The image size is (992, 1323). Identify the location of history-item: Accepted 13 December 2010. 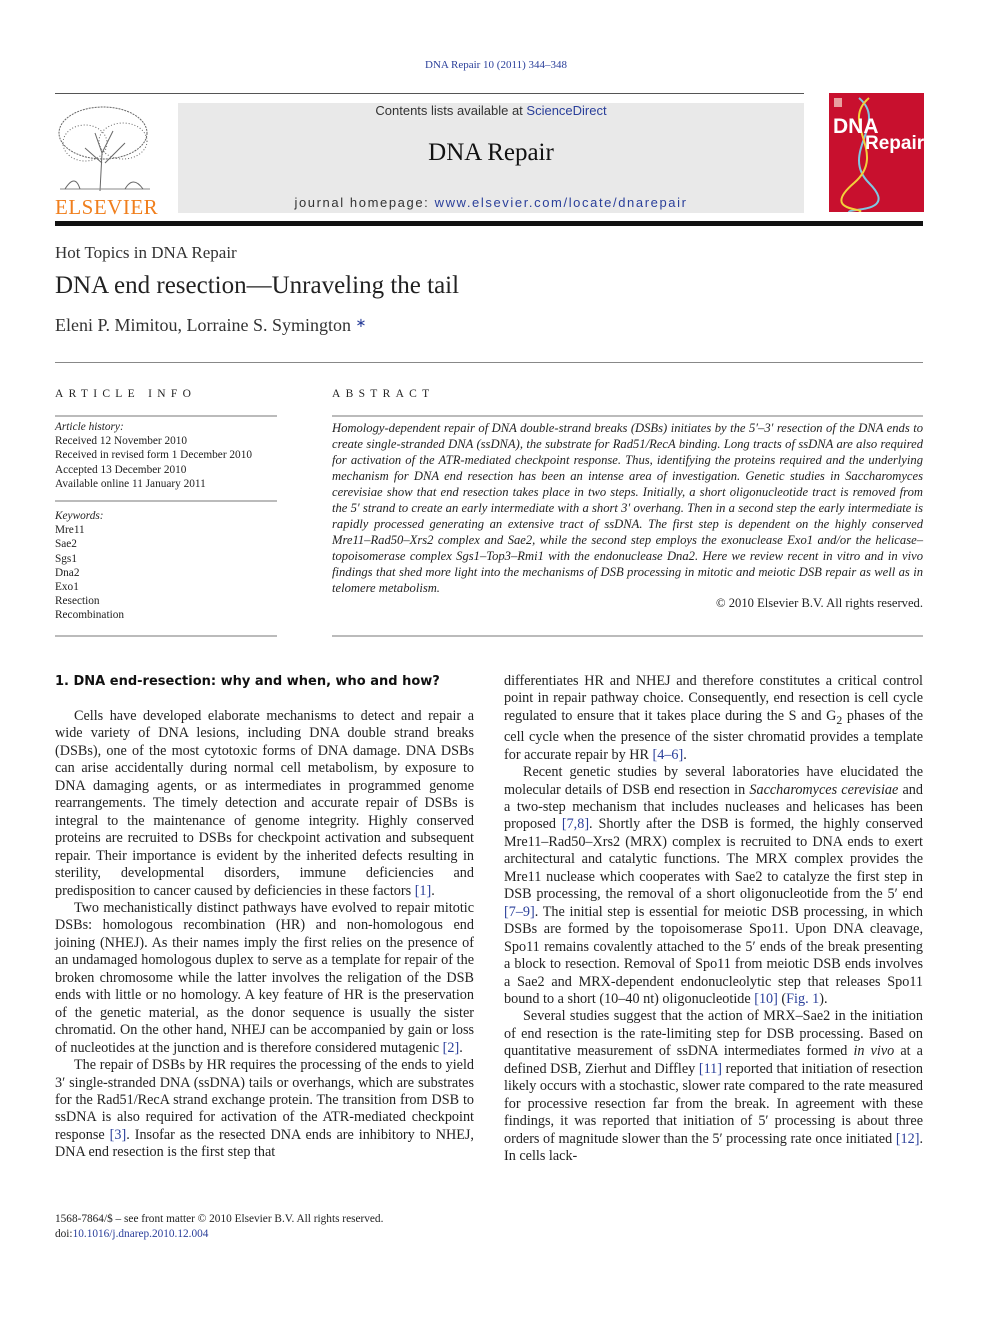
(121, 469).